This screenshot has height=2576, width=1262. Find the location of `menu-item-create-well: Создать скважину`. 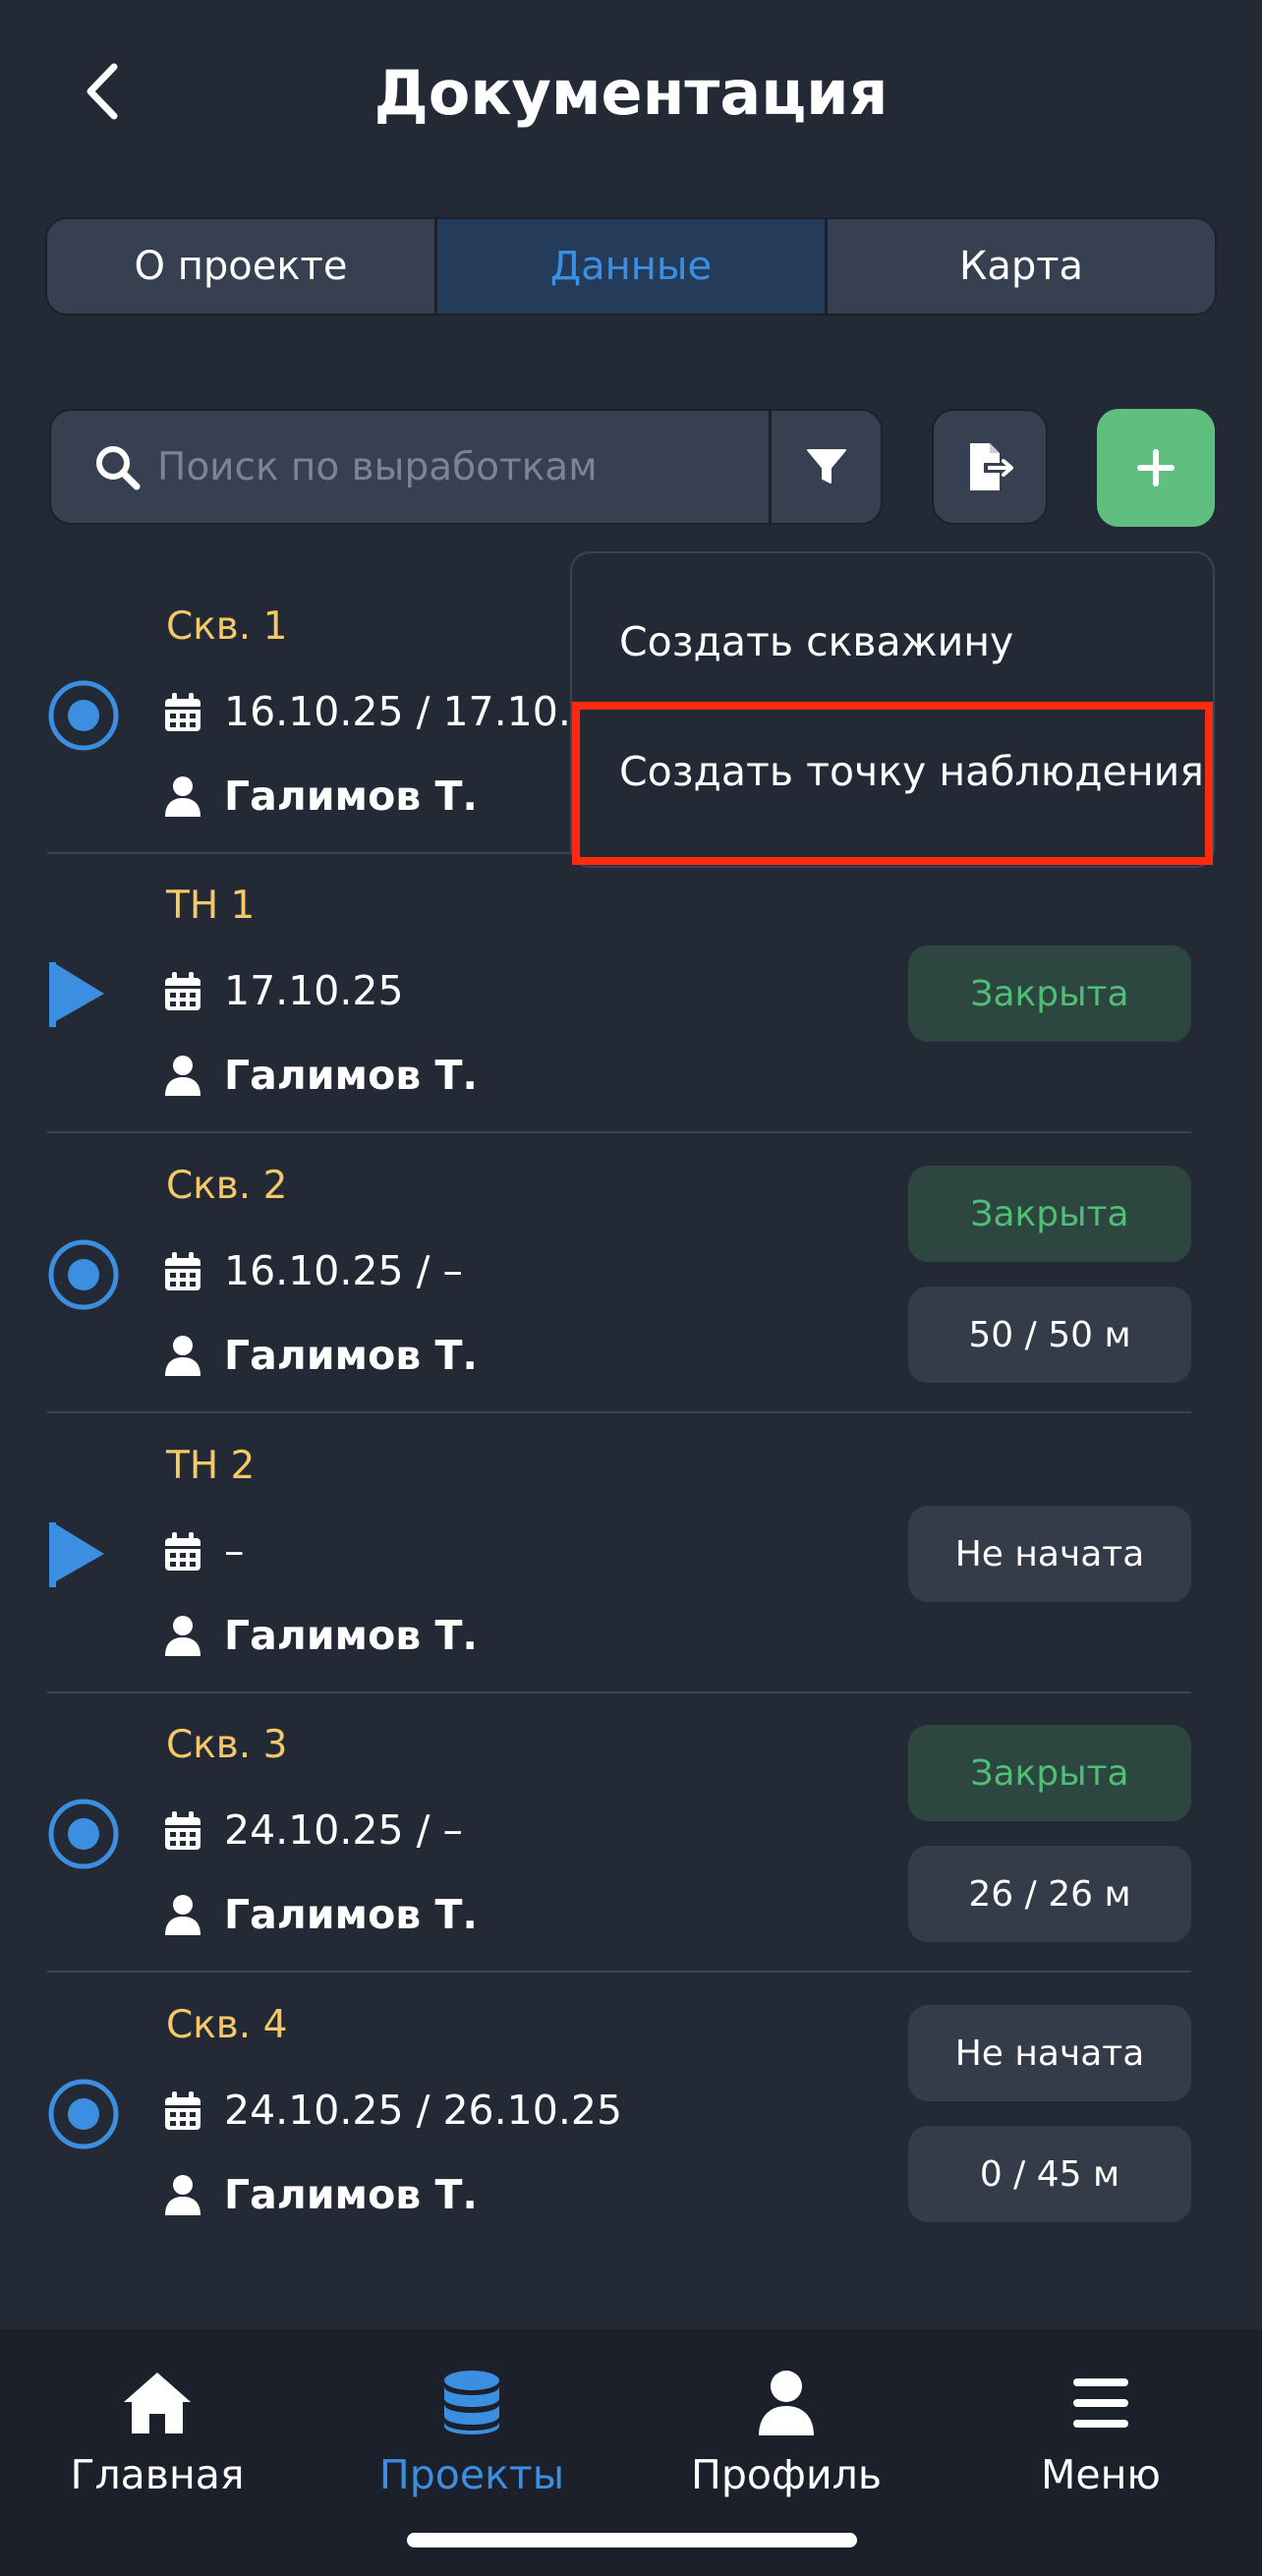

menu-item-create-well: Создать скважину is located at coordinates (816, 642).